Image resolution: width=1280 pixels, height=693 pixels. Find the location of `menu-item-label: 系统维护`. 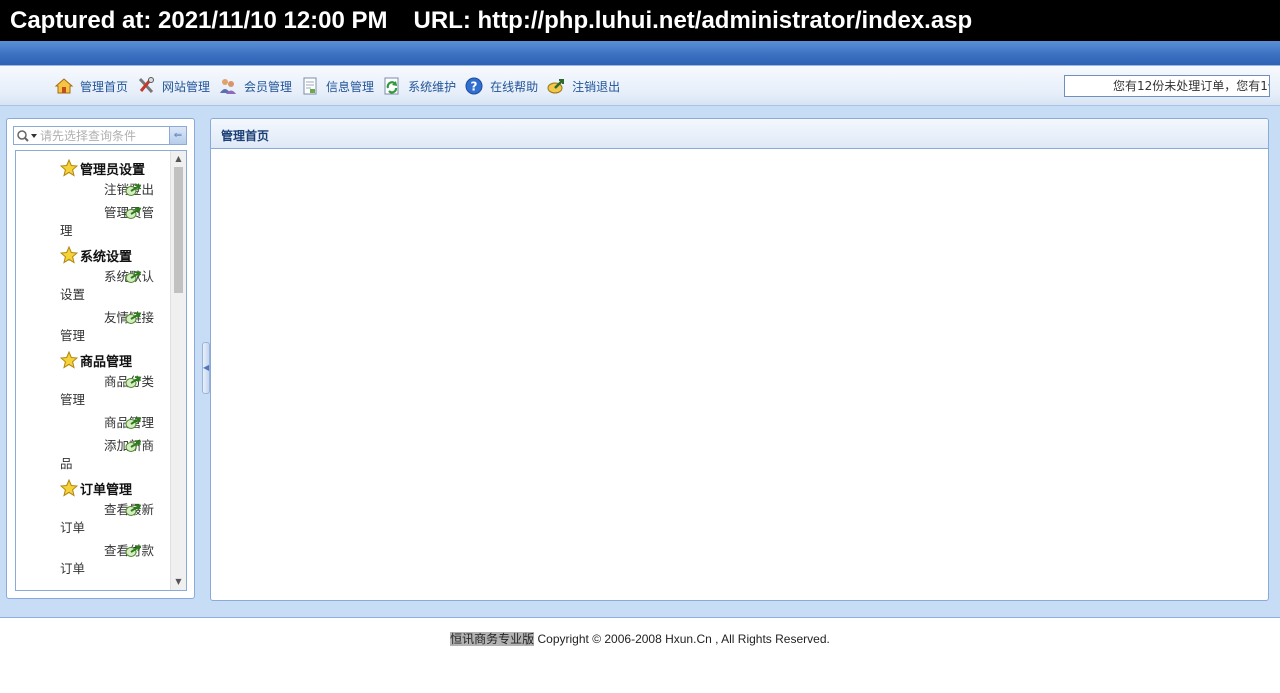

menu-item-label: 系统维护 is located at coordinates (432, 86).